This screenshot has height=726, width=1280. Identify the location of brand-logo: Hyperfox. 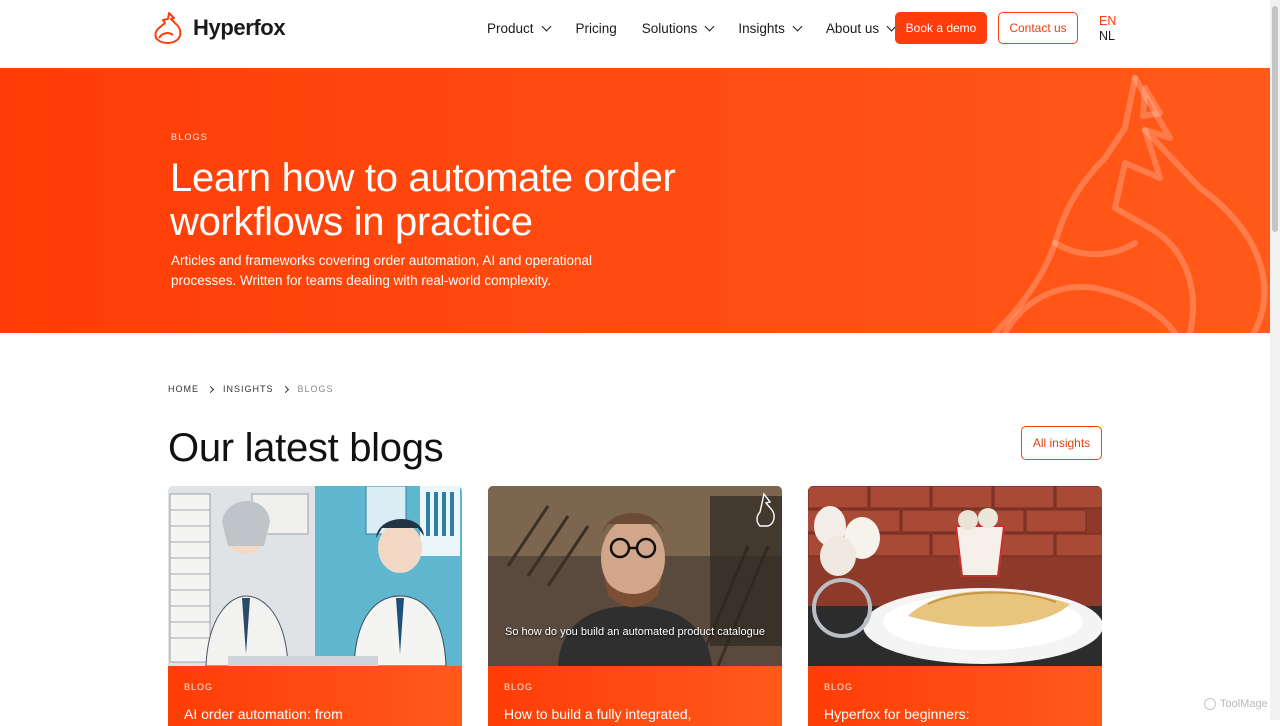
(219, 28).